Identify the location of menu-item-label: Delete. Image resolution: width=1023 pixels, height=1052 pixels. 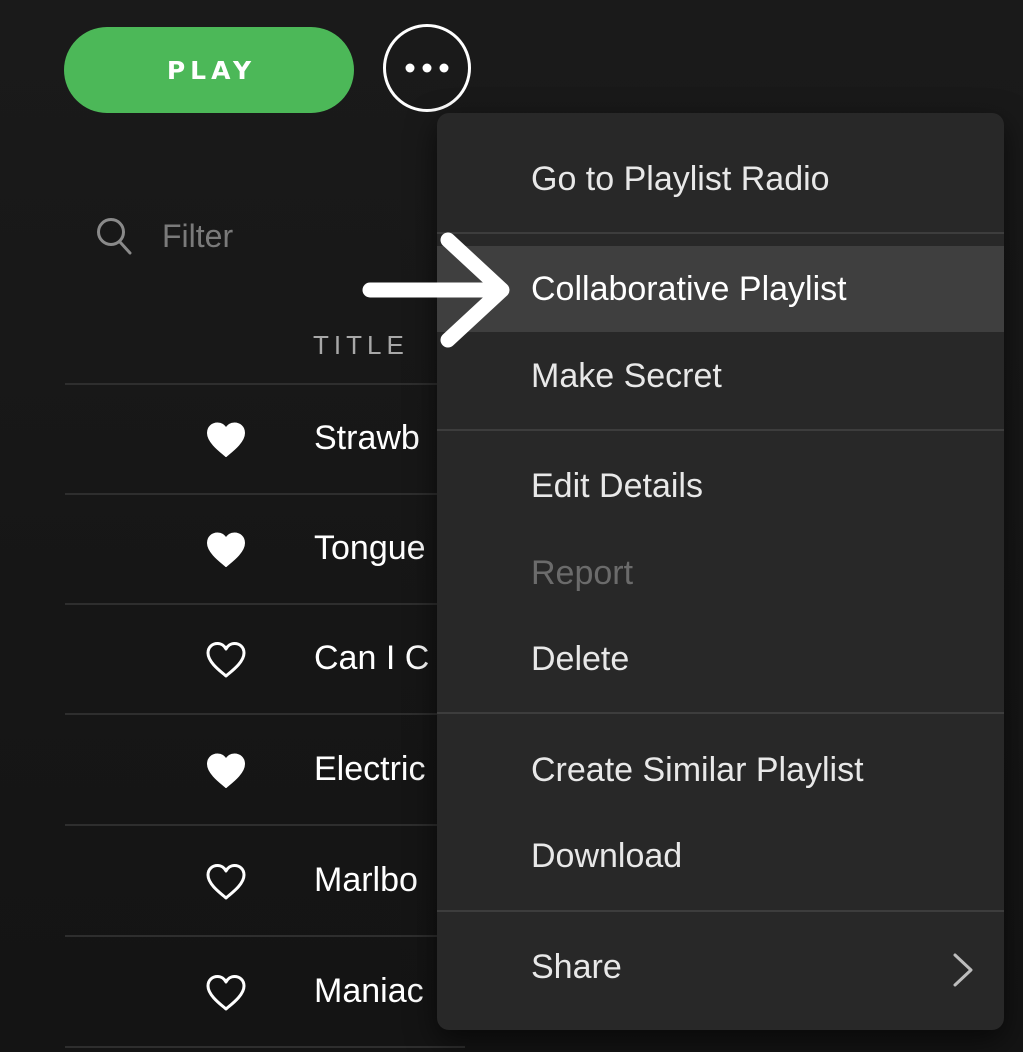
(580, 658).